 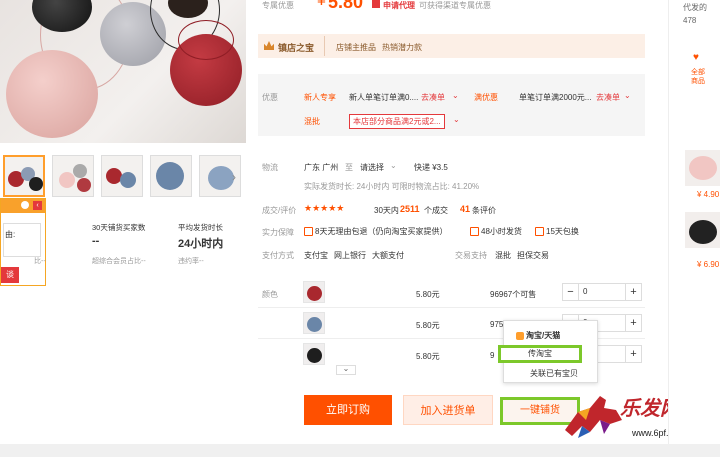 What do you see at coordinates (538, 335) in the screenshot?
I see `popup-title: 淘宝/天猫` at bounding box center [538, 335].